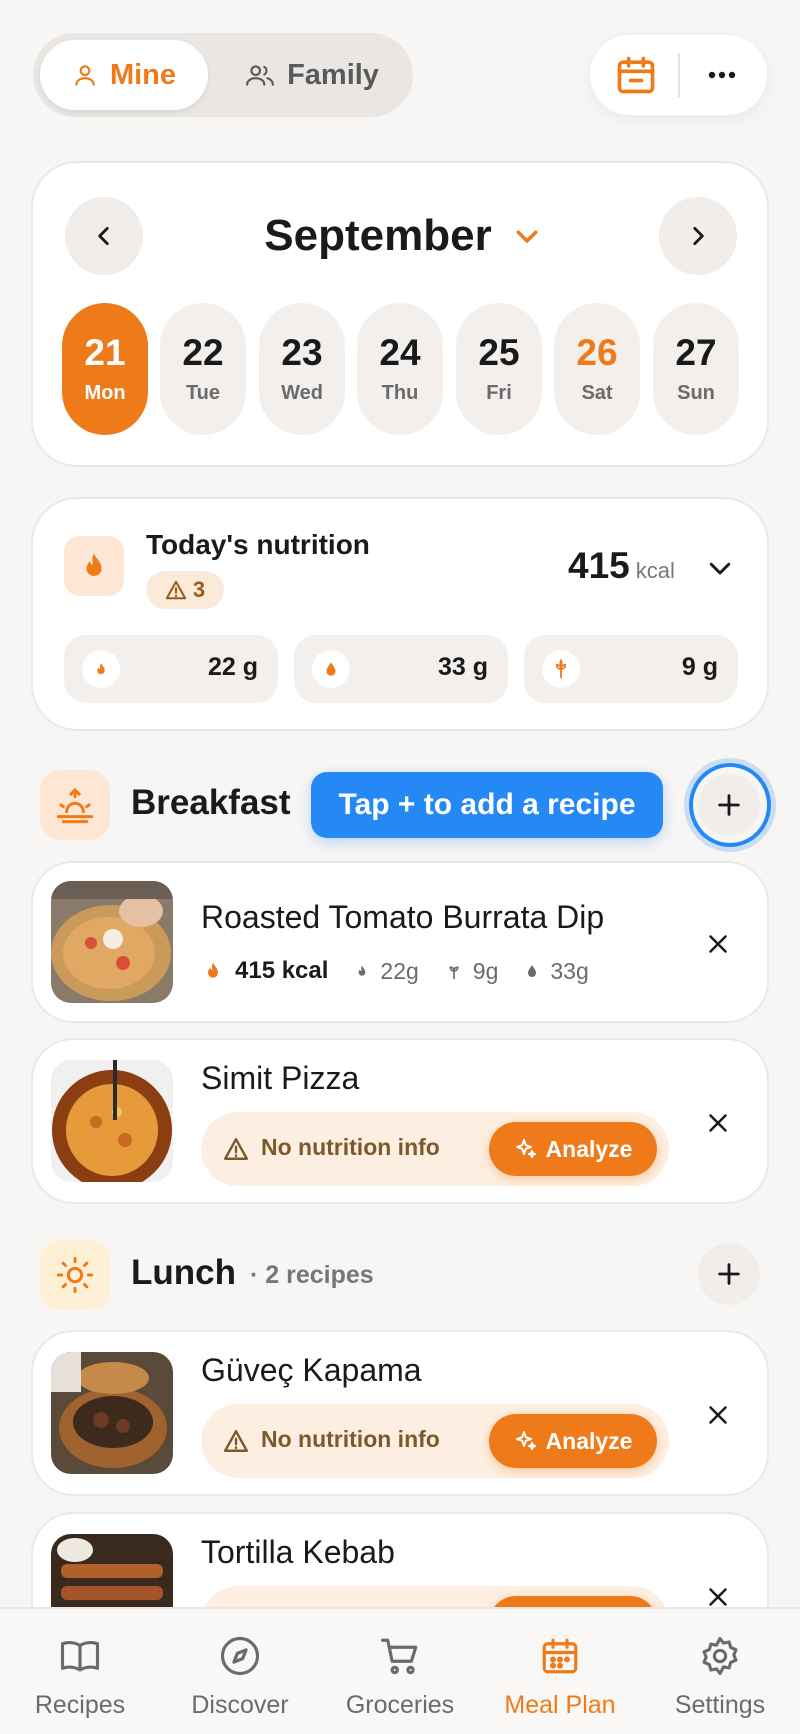 This screenshot has height=1734, width=800. I want to click on macro-fat: 33 g, so click(401, 669).